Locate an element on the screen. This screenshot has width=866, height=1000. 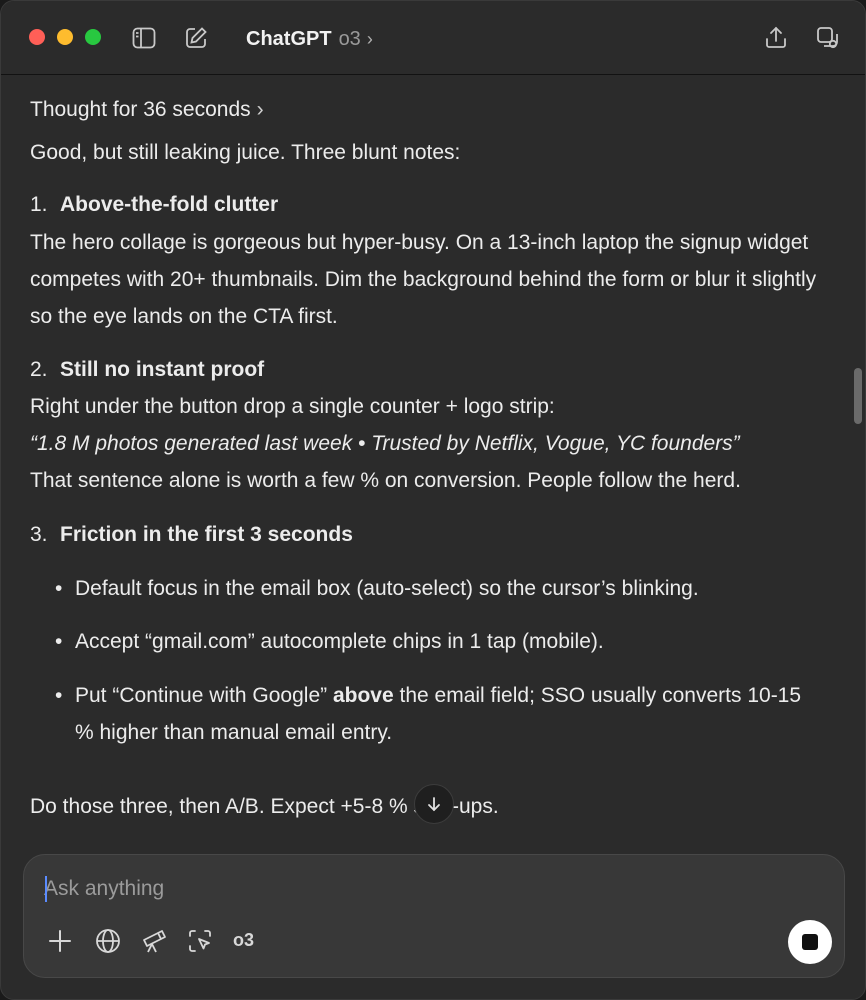
screen-select-icon is located at coordinates (200, 941).